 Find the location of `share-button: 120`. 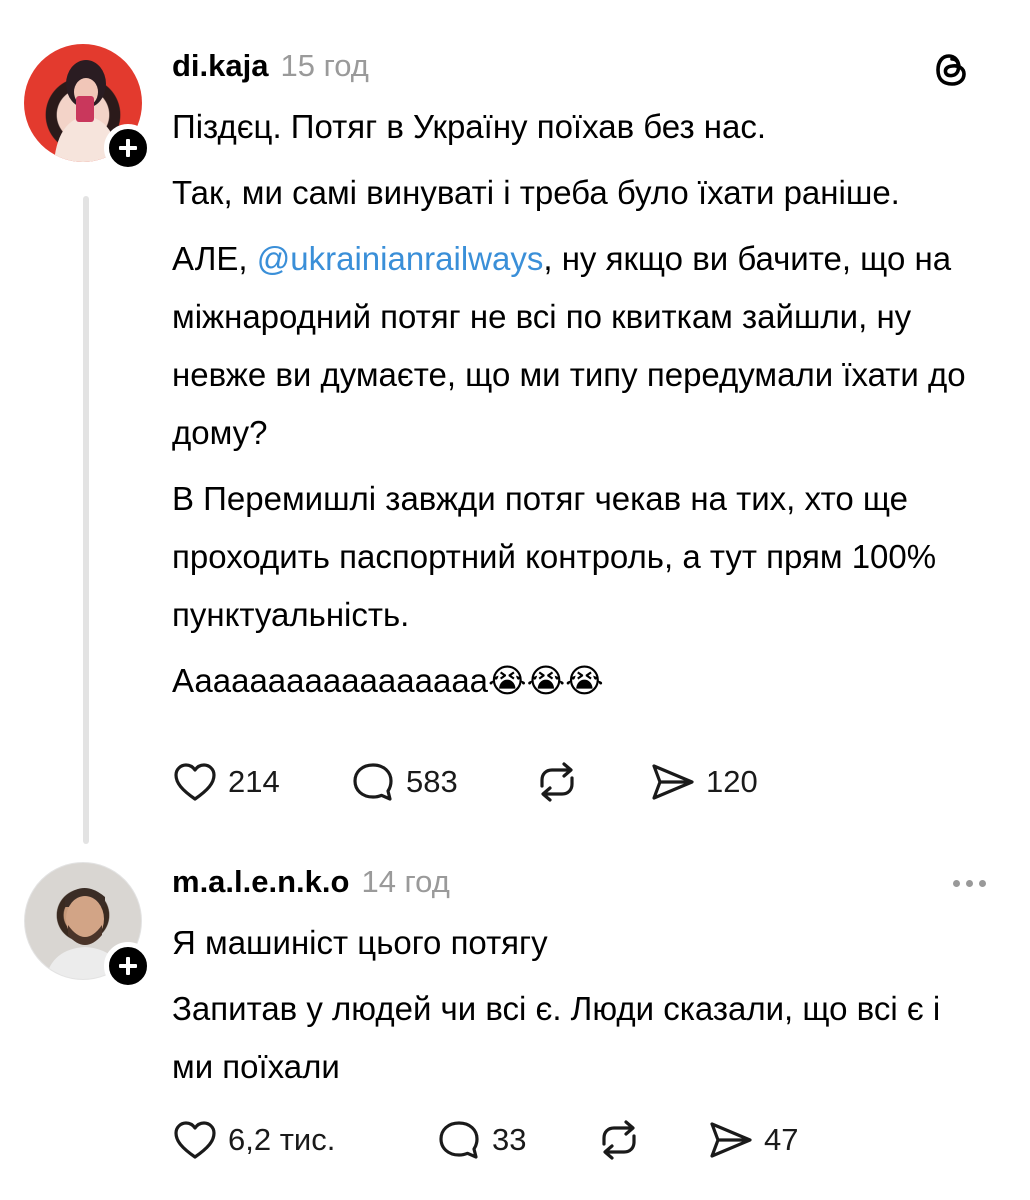

share-button: 120 is located at coordinates (704, 782).